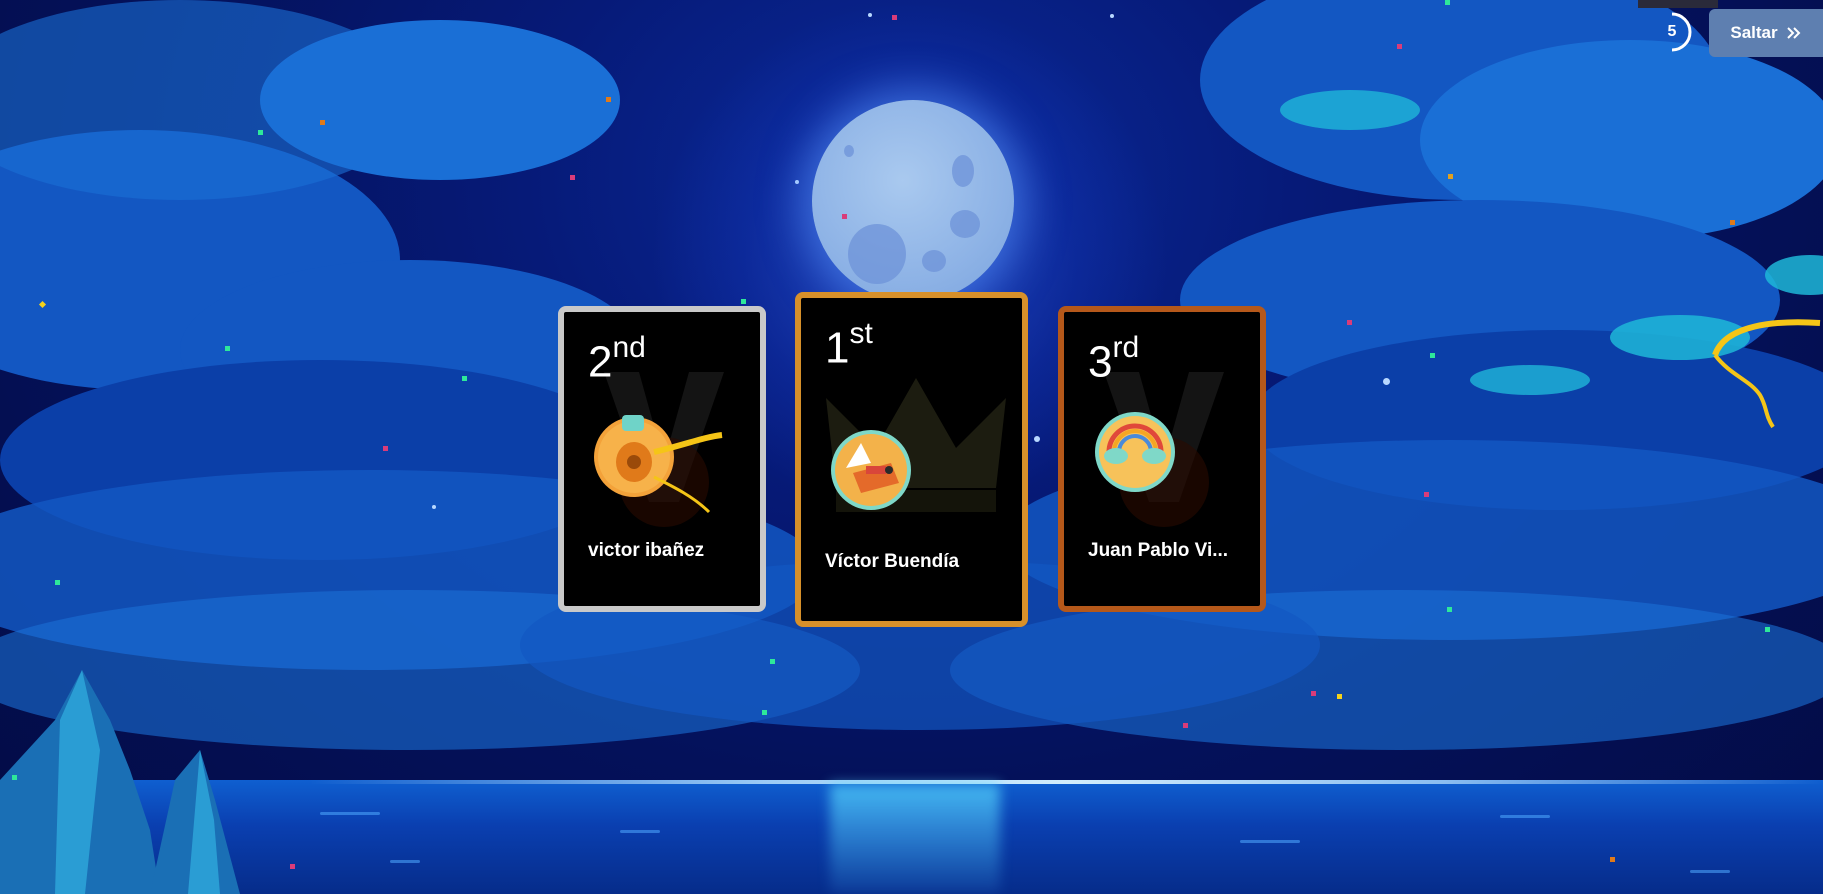  I want to click on horizon-line, so click(1066, 782).